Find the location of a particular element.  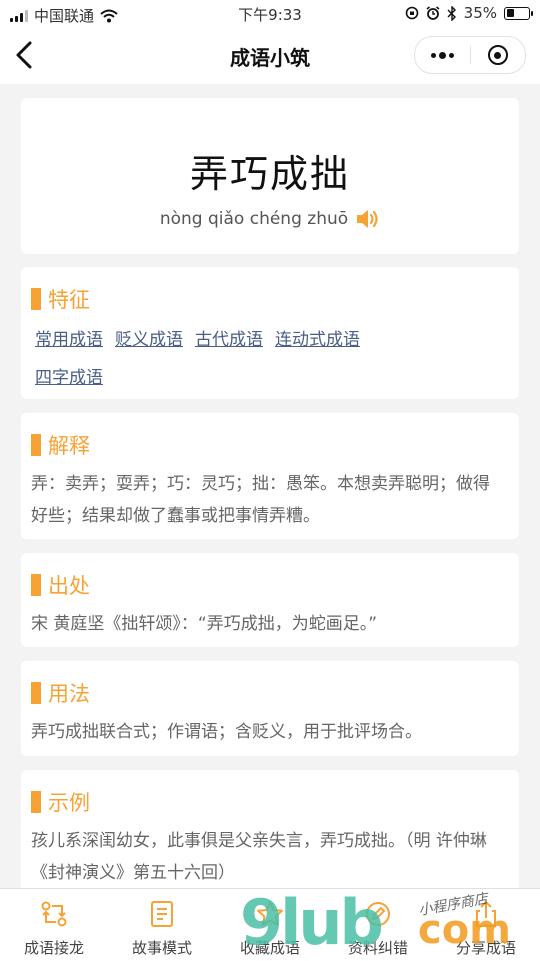

tab-story-mode: 故事模式 is located at coordinates (162, 925).